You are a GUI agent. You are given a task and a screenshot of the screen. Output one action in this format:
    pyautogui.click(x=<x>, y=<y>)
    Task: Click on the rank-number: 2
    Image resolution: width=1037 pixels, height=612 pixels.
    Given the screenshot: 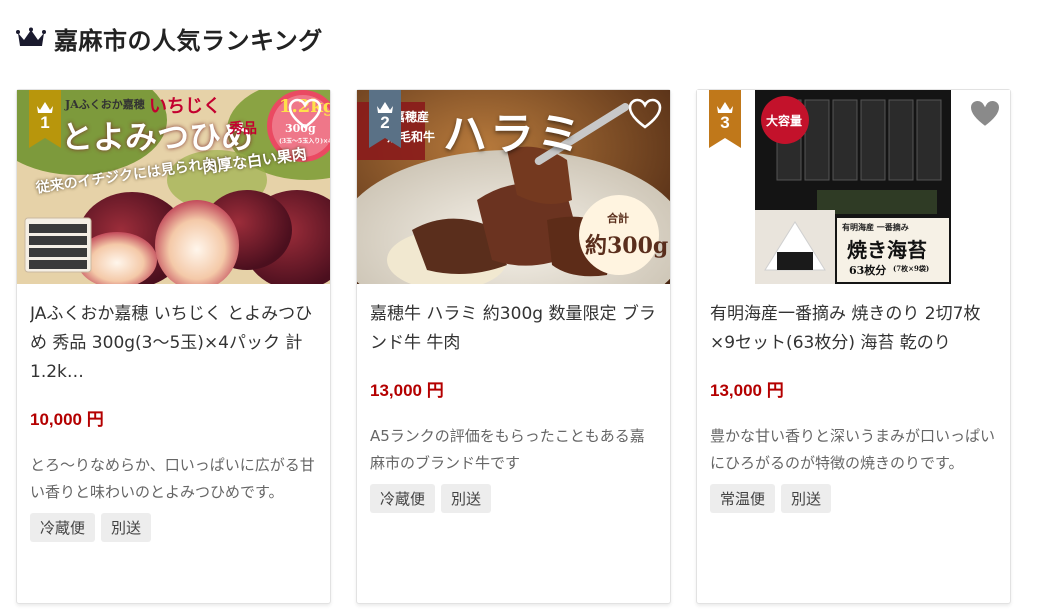 What is the action you would take?
    pyautogui.click(x=385, y=122)
    